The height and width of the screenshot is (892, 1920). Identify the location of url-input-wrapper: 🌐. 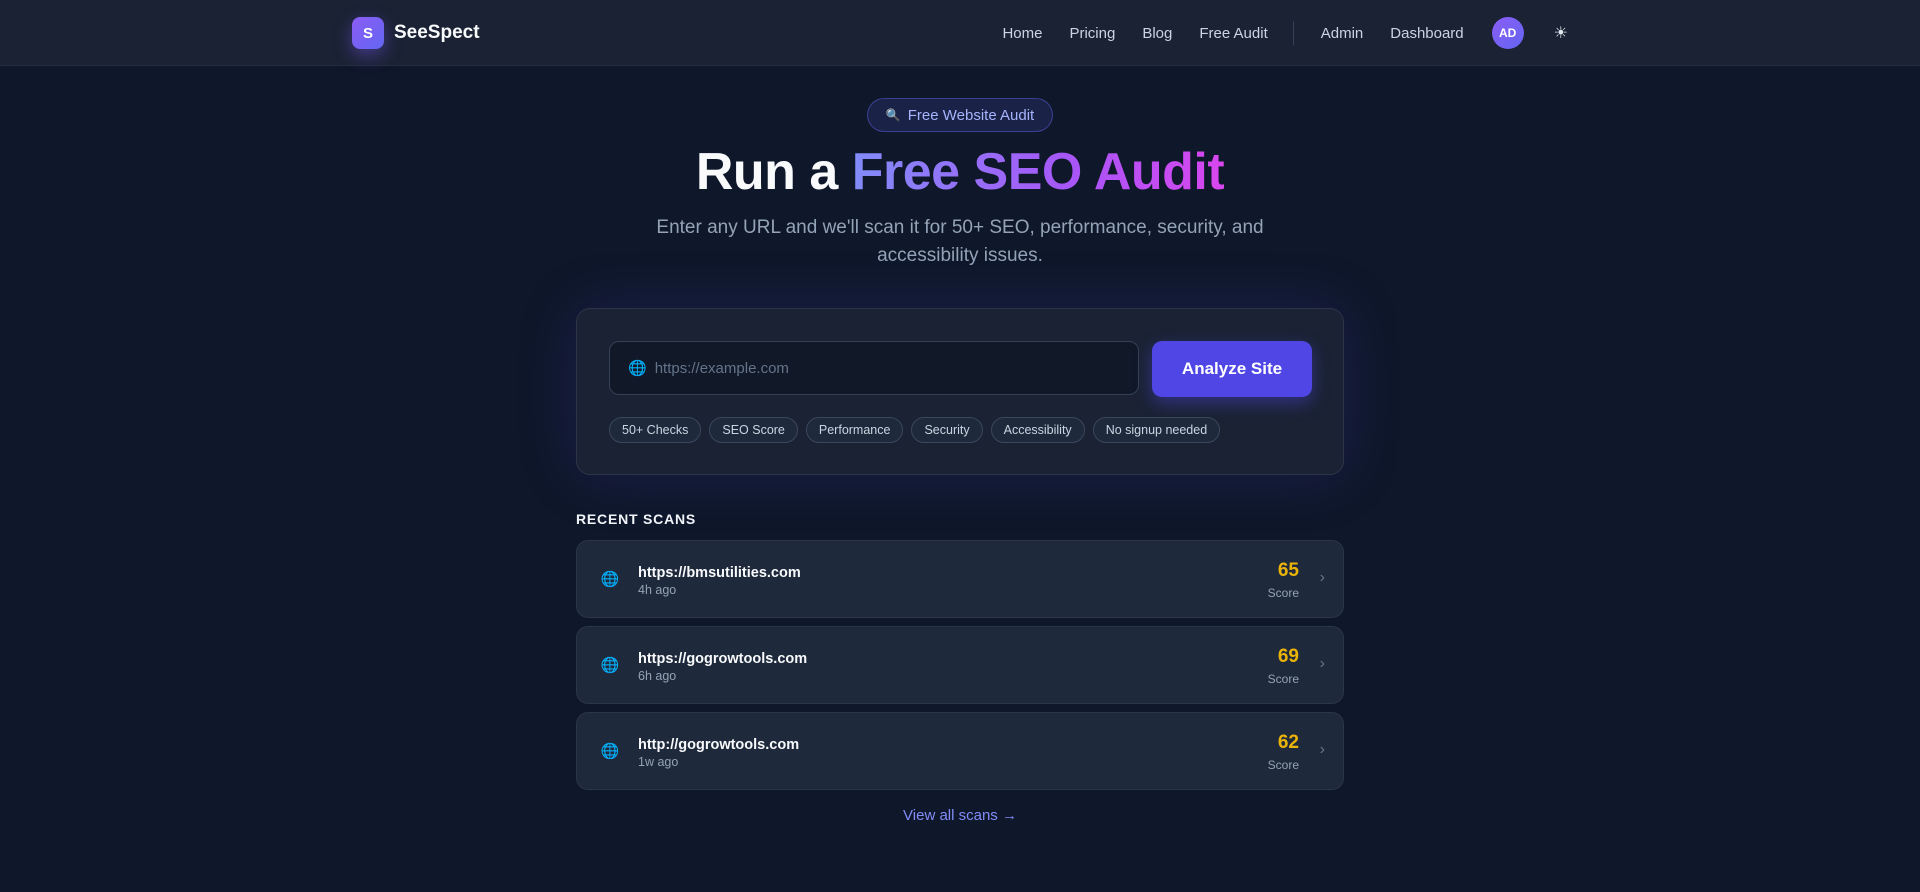
(874, 368).